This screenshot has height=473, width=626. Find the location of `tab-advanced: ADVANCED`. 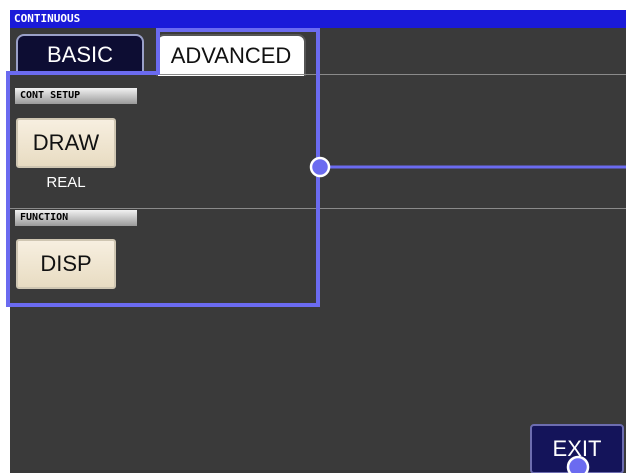

tab-advanced: ADVANCED is located at coordinates (231, 55).